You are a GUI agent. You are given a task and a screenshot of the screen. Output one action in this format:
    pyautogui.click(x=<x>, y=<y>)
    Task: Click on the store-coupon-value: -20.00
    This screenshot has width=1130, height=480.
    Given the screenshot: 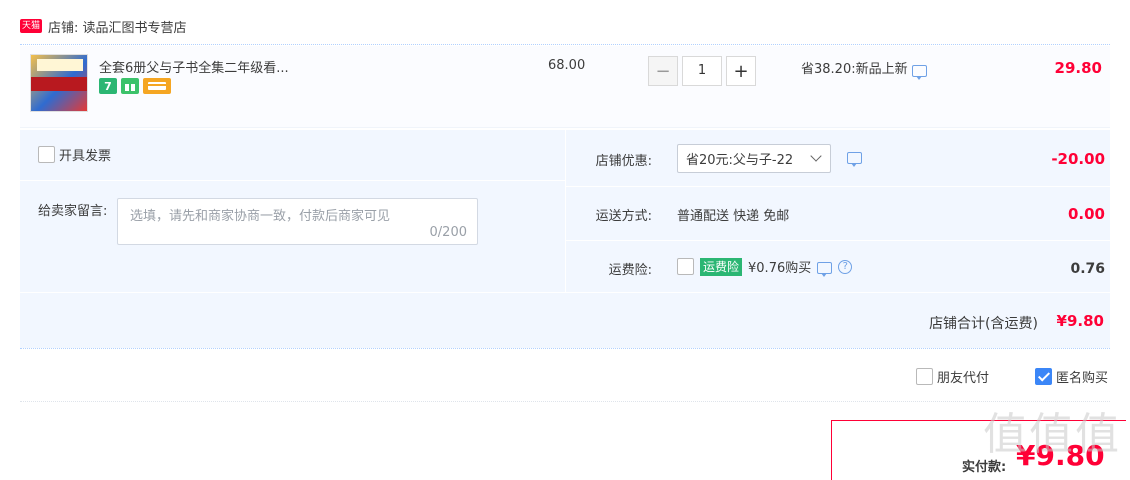 What is the action you would take?
    pyautogui.click(x=1078, y=159)
    